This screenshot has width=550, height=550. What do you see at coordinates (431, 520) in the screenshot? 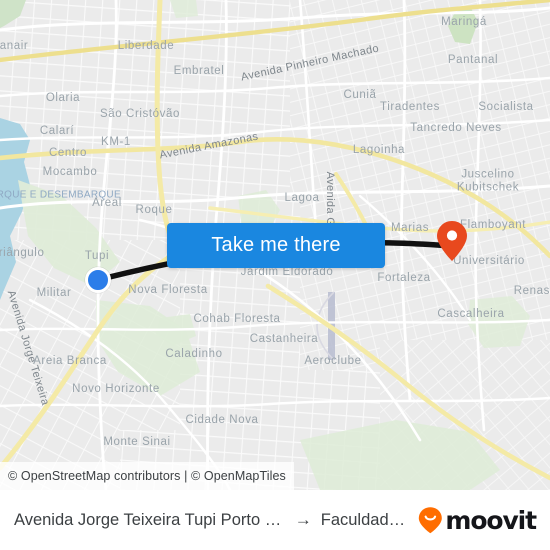
I see `moovit-pin-icon` at bounding box center [431, 520].